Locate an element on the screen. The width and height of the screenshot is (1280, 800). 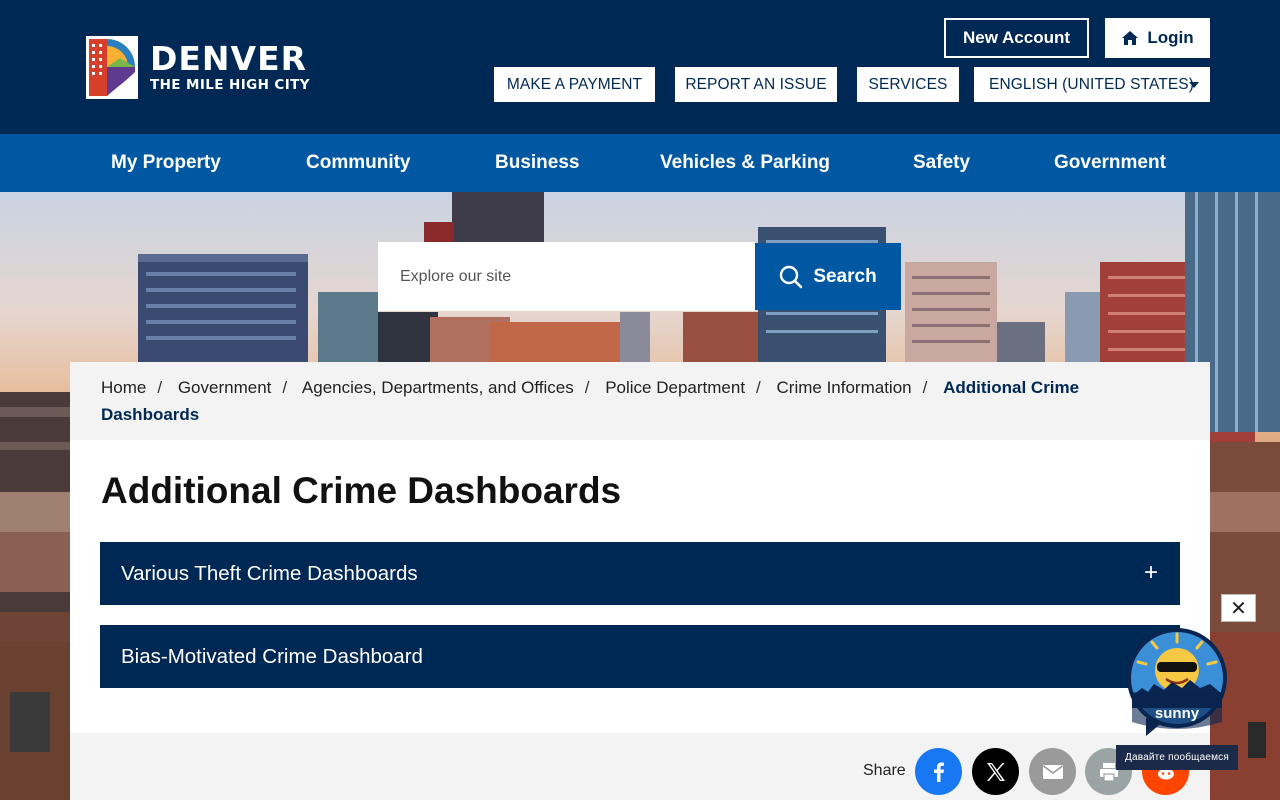
accordion-label: Various Theft Crime Dashboards is located at coordinates (269, 573).